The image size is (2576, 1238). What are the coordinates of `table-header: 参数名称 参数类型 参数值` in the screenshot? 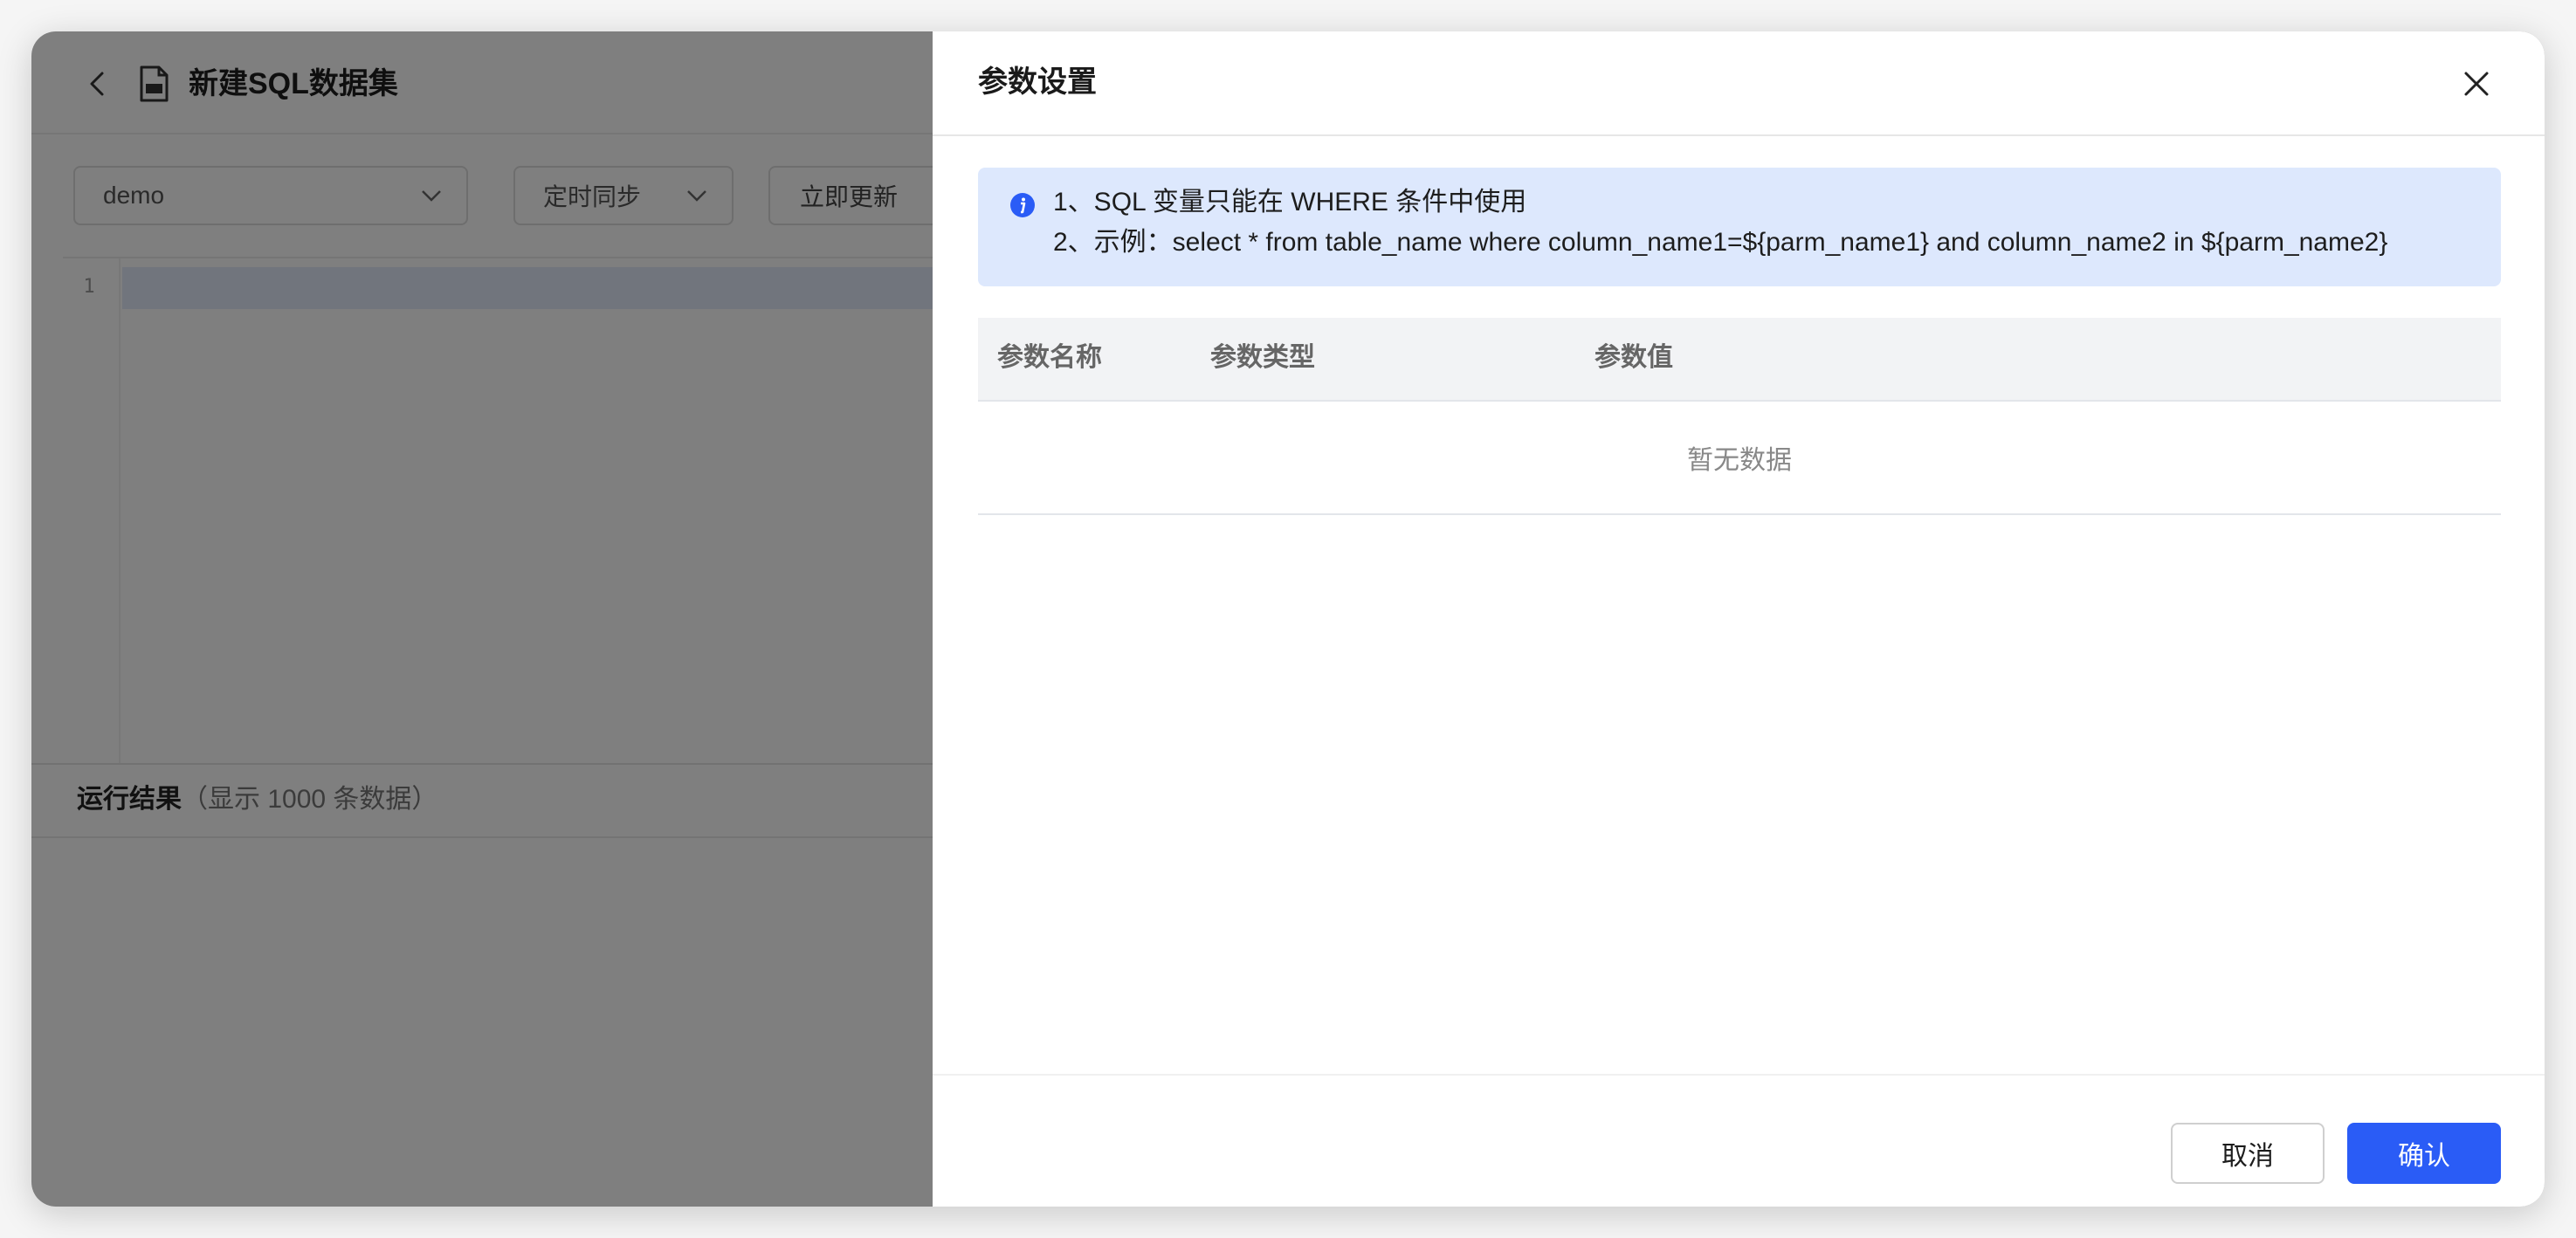 It's located at (1739, 360).